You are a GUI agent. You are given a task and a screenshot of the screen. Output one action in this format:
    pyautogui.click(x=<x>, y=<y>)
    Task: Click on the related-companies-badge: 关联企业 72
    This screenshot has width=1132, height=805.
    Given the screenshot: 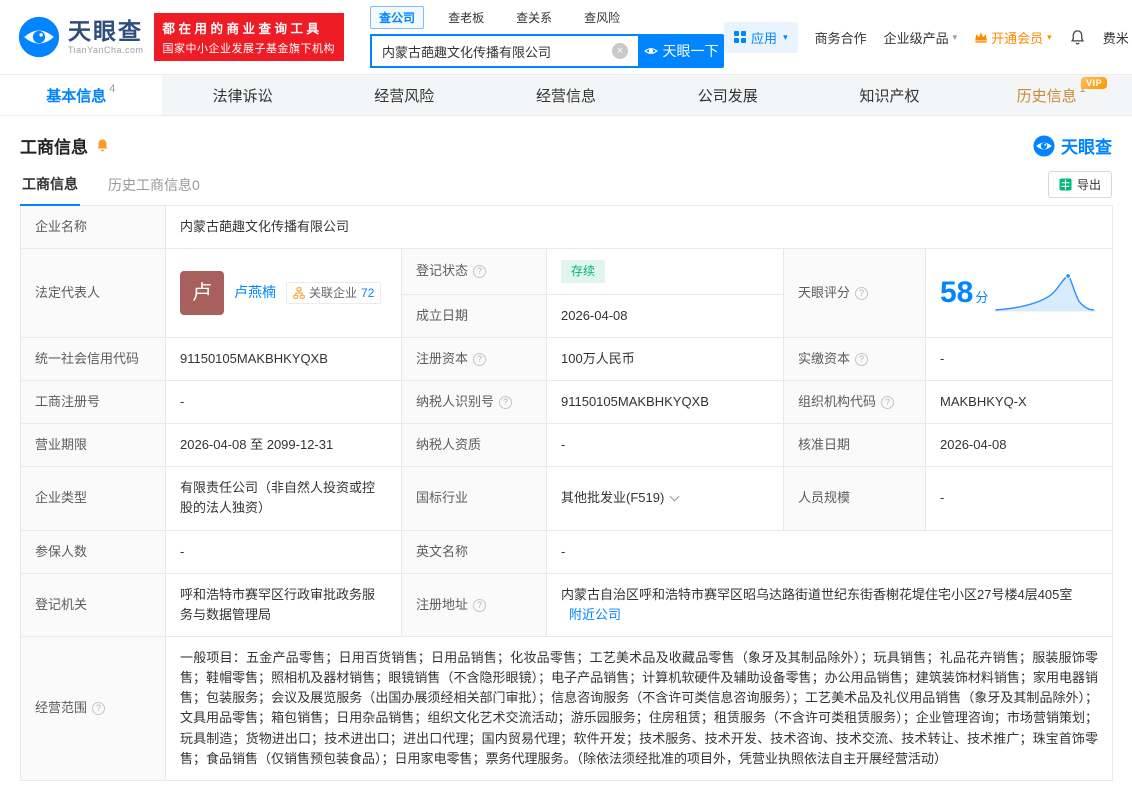 What is the action you would take?
    pyautogui.click(x=334, y=293)
    